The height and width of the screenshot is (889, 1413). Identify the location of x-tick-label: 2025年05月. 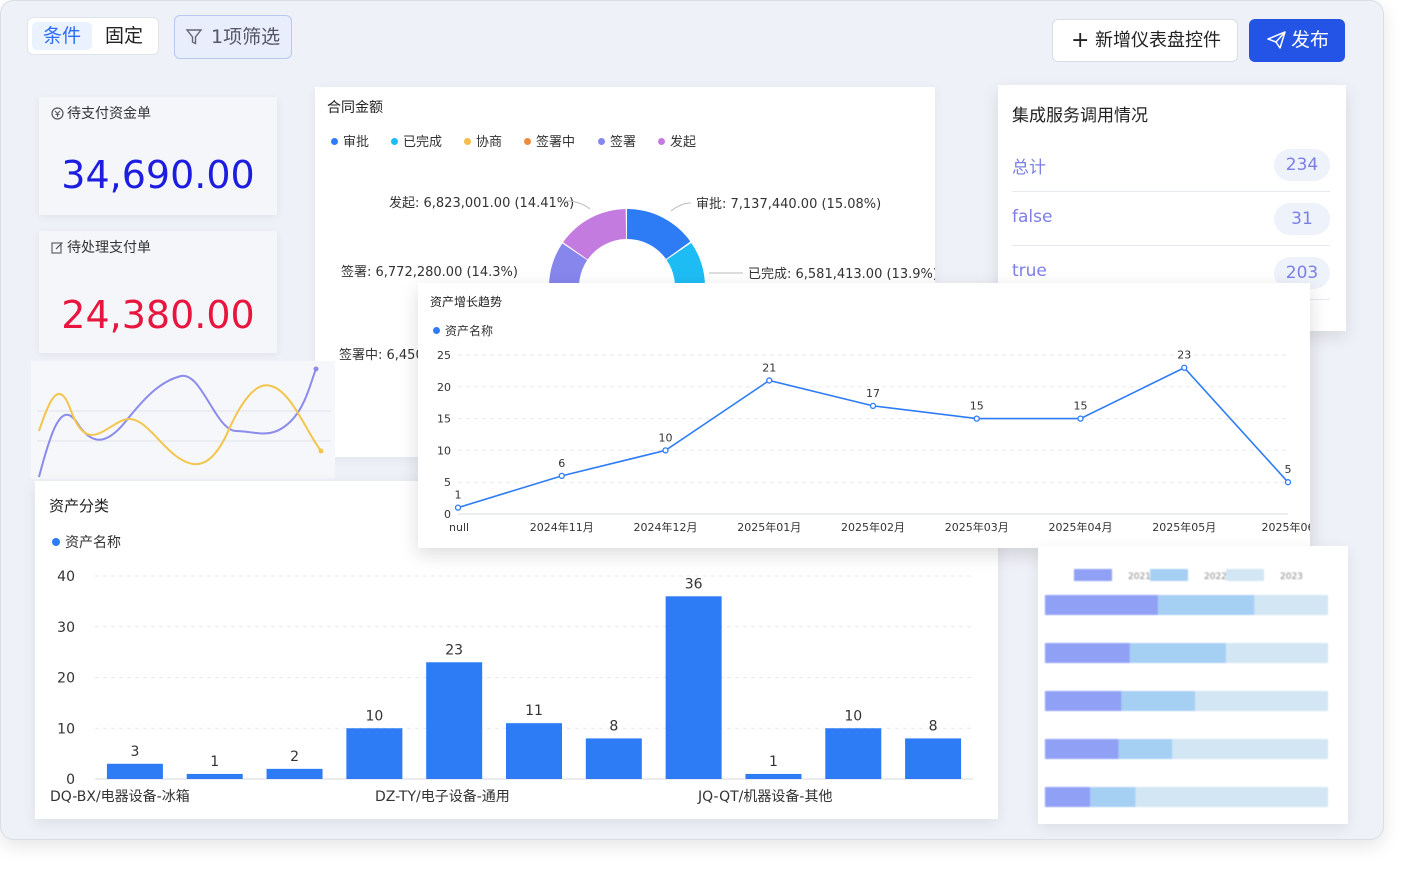
(1184, 527).